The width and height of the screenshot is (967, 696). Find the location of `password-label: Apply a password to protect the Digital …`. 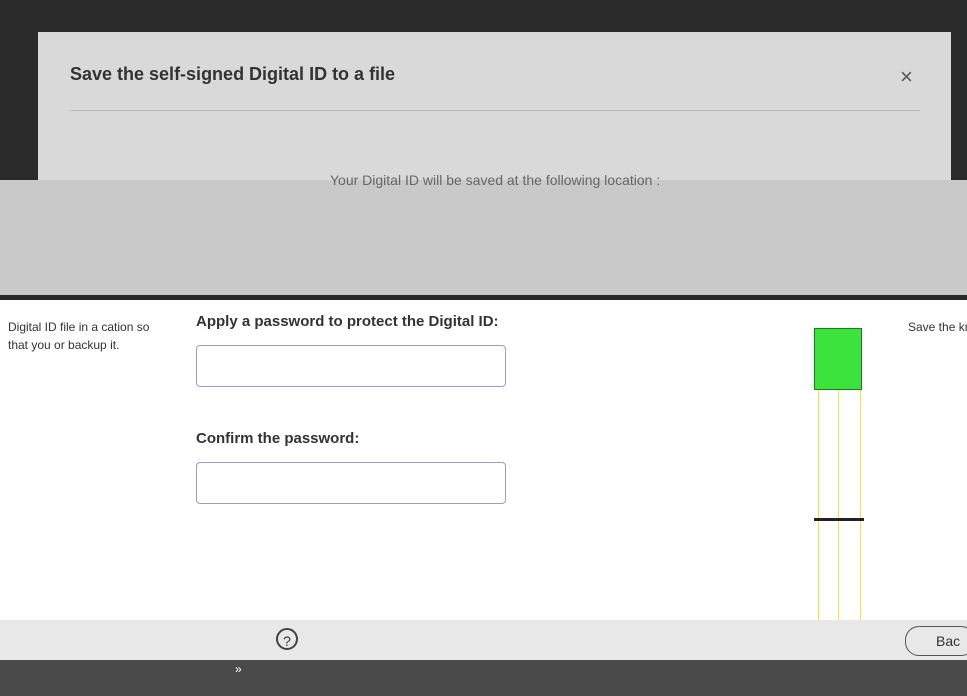

password-label: Apply a password to protect the Digital … is located at coordinates (347, 321).